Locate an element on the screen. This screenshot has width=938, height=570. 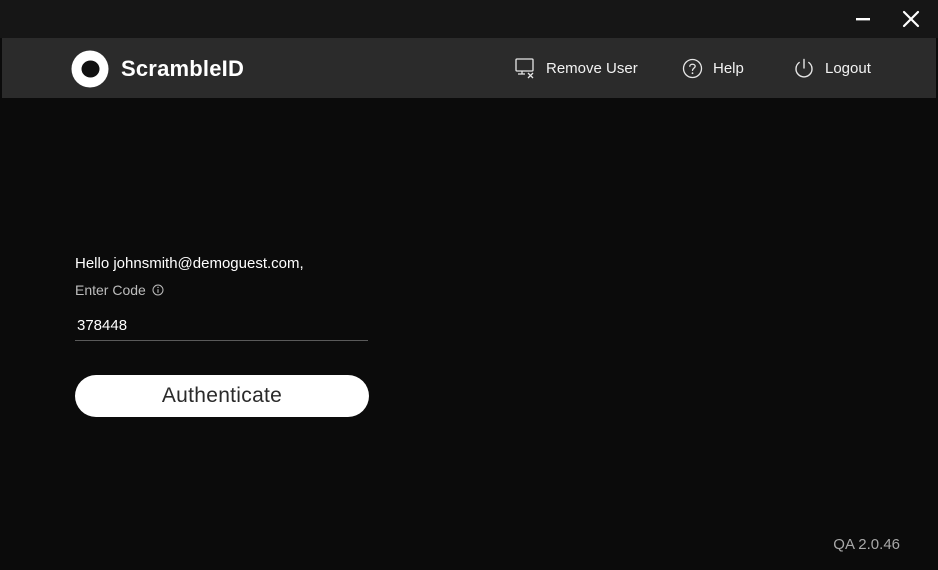
minimize-icon is located at coordinates (863, 19).